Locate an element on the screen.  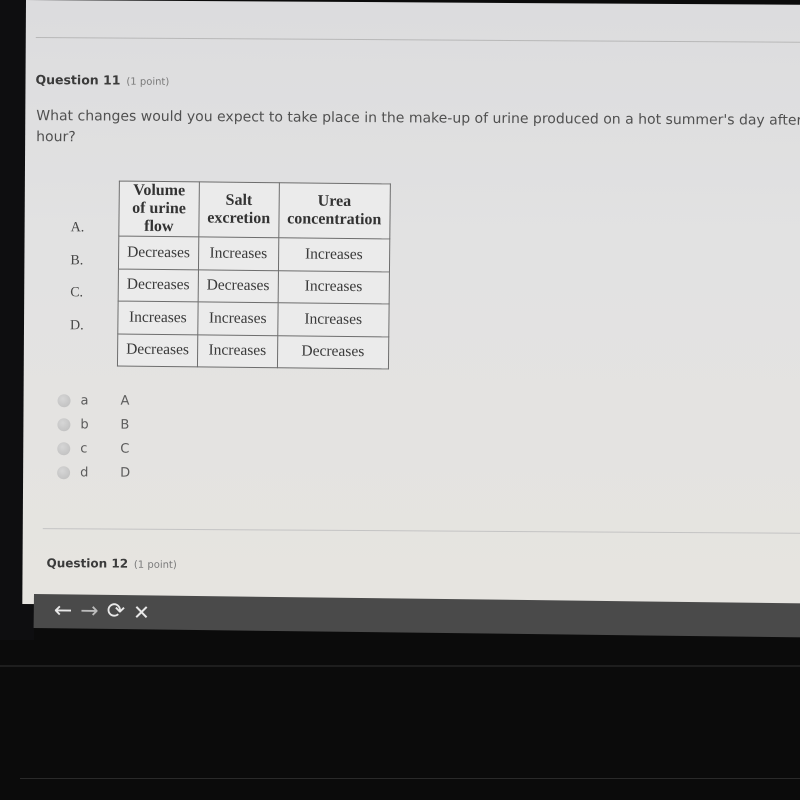
option-value: D is located at coordinates (125, 473).